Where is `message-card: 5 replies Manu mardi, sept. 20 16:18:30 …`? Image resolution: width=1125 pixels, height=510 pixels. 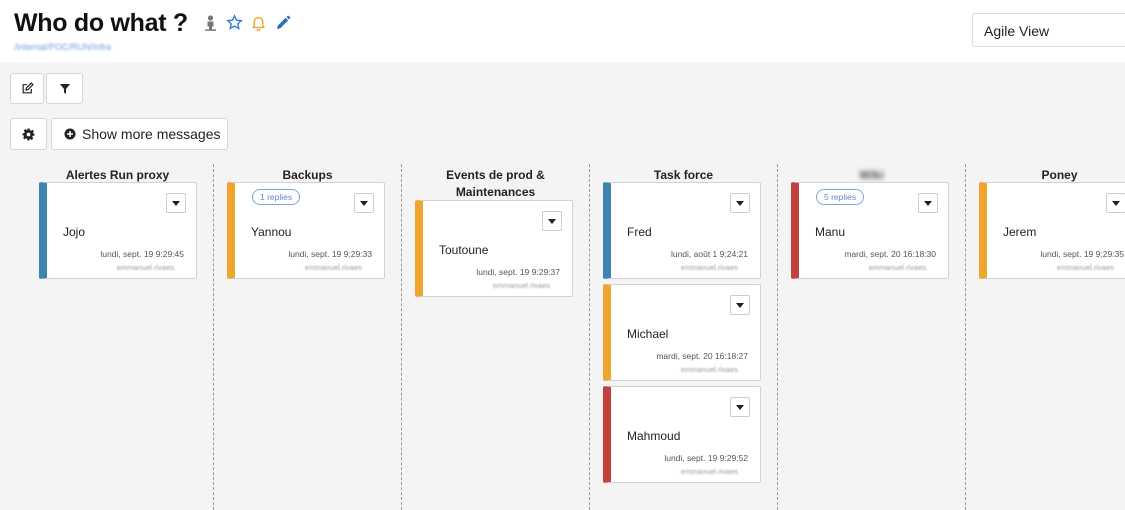
message-card: 5 replies Manu mardi, sept. 20 16:18:30 … is located at coordinates (870, 230).